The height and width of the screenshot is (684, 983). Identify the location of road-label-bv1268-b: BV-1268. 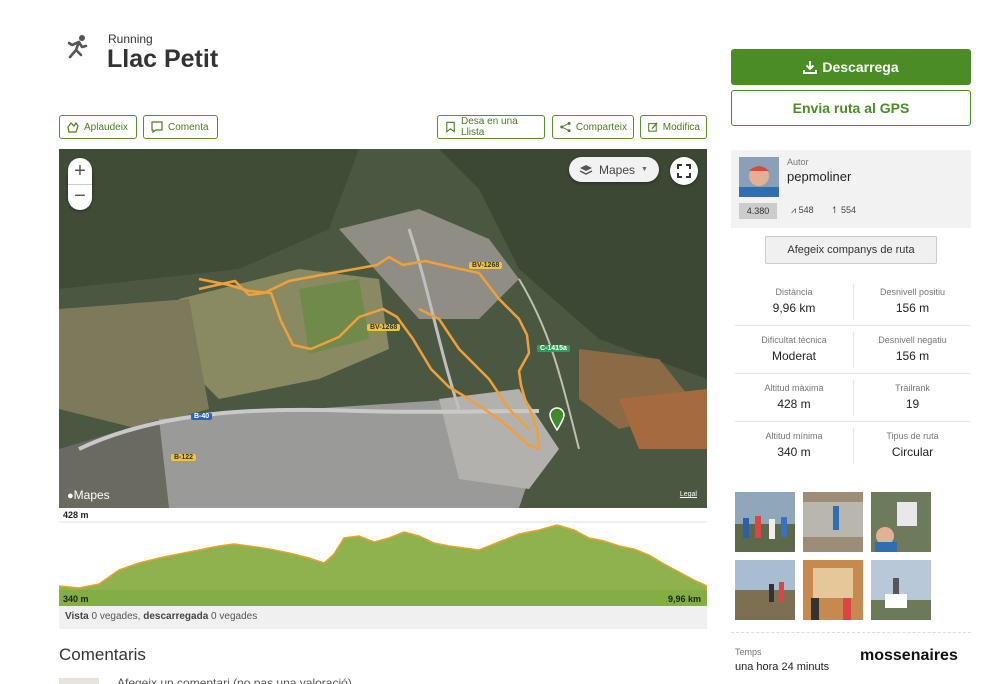
(384, 327).